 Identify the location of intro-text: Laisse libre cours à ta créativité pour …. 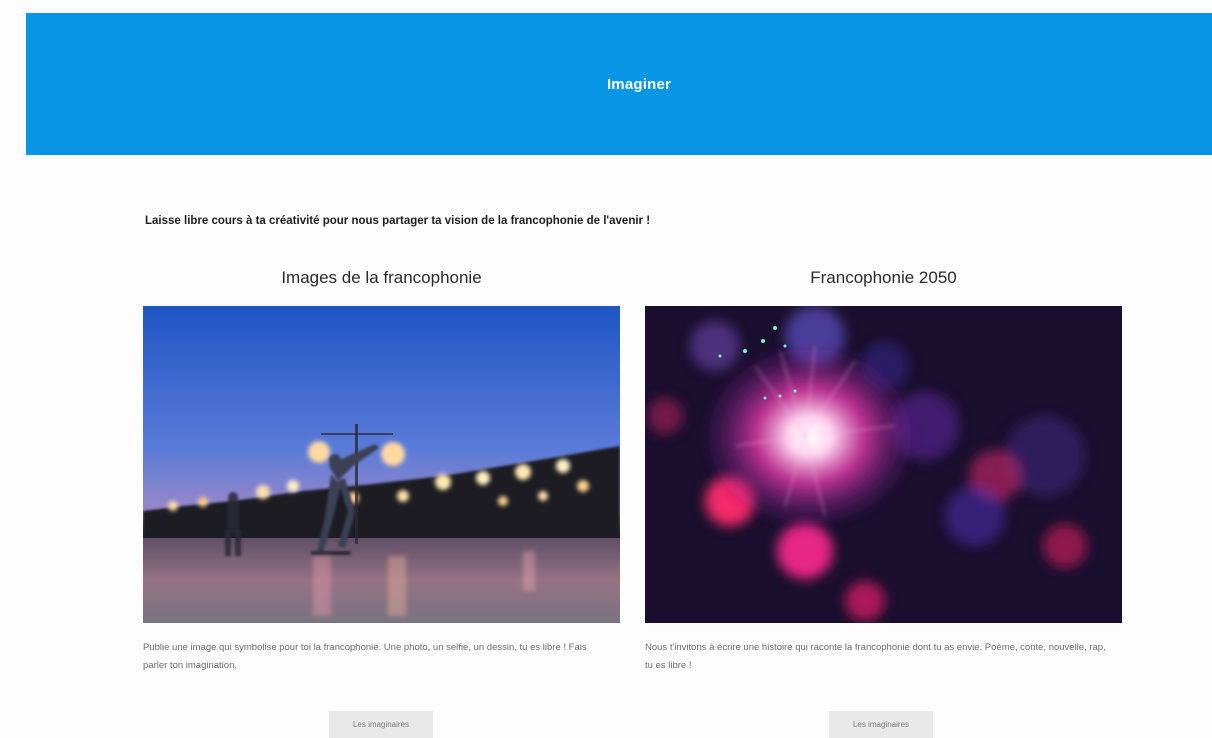
(398, 221).